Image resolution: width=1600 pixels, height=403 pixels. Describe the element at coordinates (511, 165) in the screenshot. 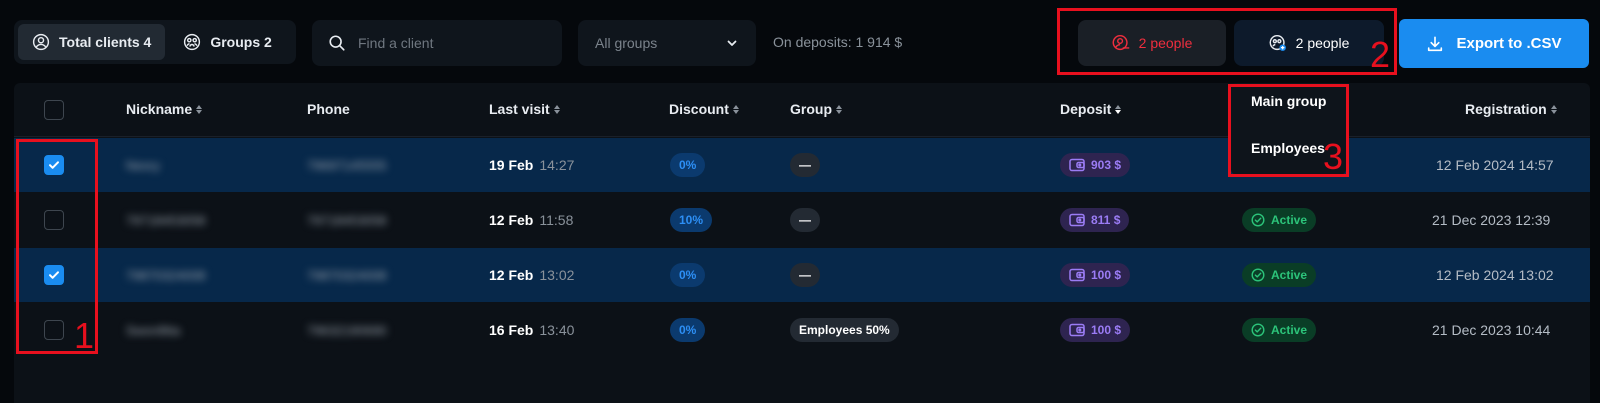

I see `visit-date: 19 Feb` at that location.